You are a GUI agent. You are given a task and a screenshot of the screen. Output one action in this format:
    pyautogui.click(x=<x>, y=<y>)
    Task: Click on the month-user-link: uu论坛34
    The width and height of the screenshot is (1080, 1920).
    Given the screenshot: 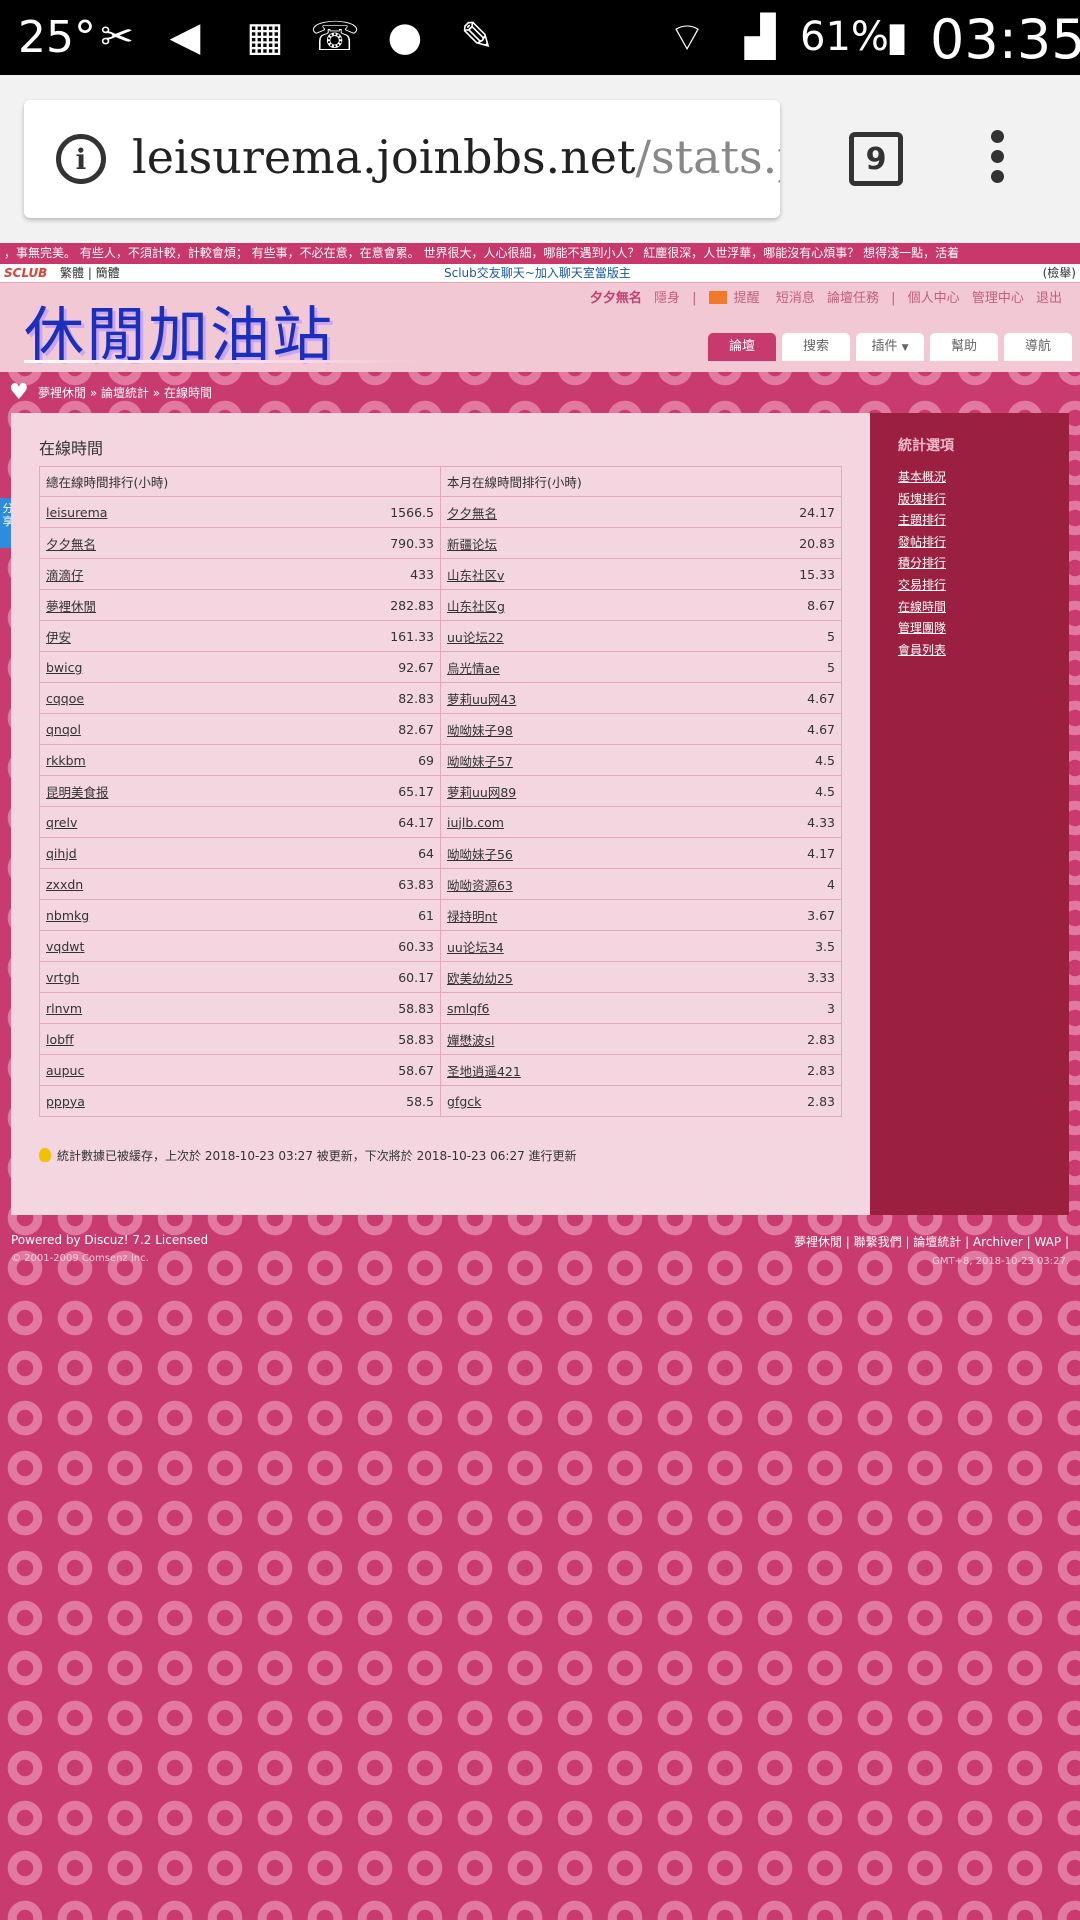 What is the action you would take?
    pyautogui.click(x=475, y=947)
    